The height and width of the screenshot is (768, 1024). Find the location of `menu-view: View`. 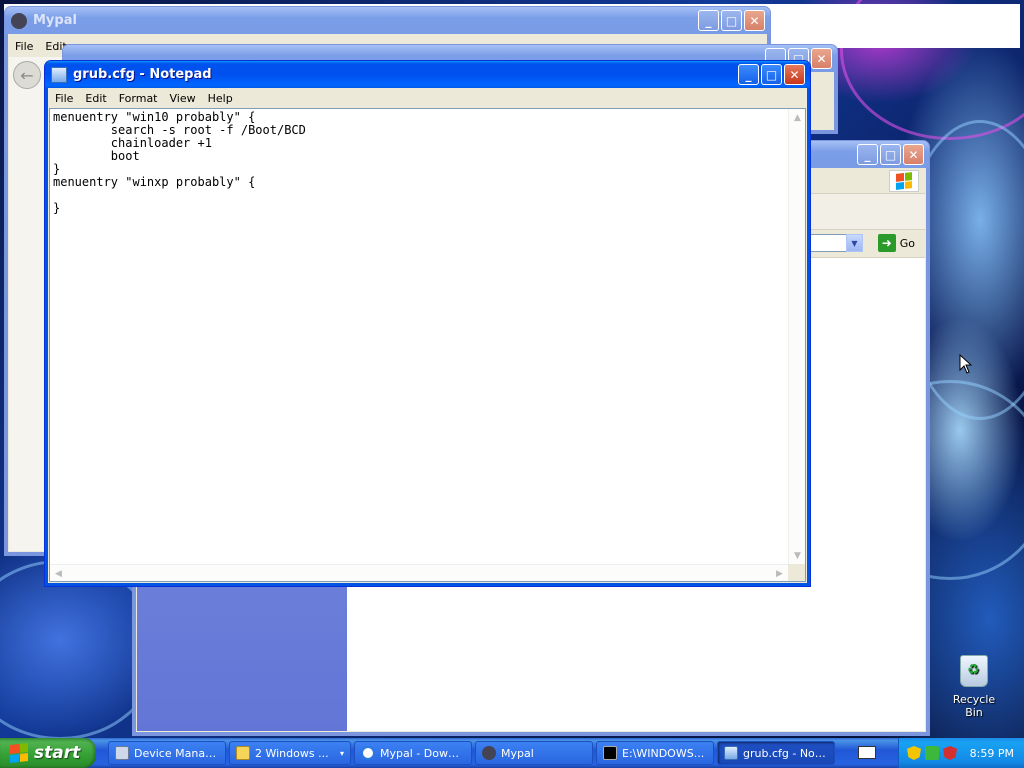

menu-view: View is located at coordinates (183, 98).